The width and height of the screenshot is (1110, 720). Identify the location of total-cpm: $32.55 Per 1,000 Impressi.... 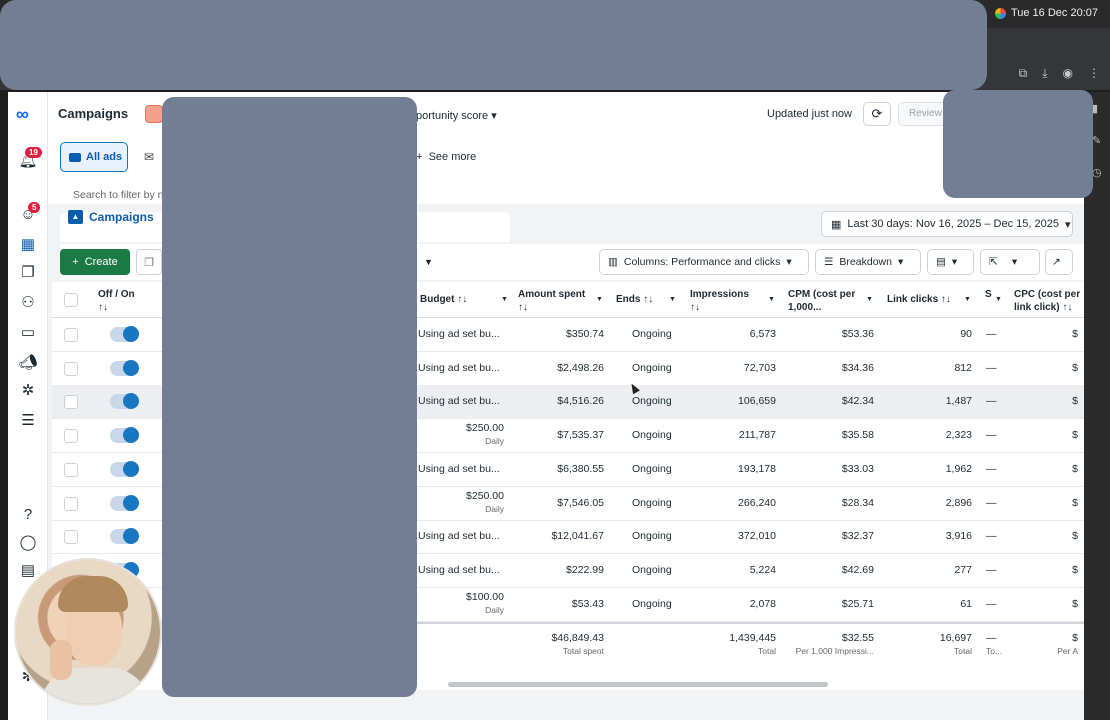
(826, 644).